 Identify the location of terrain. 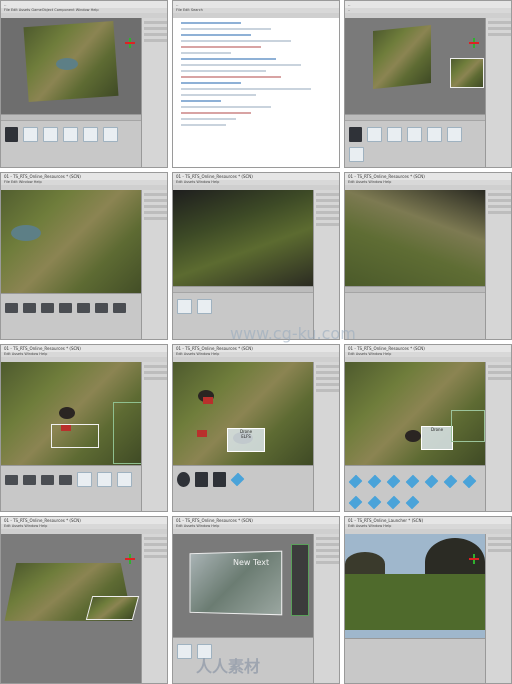
(415, 238).